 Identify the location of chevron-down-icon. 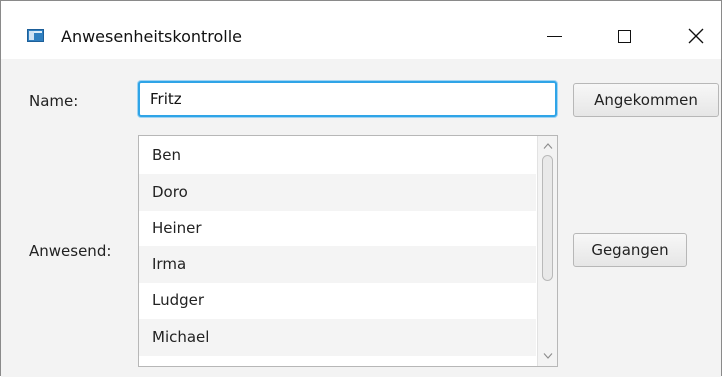
(547, 356).